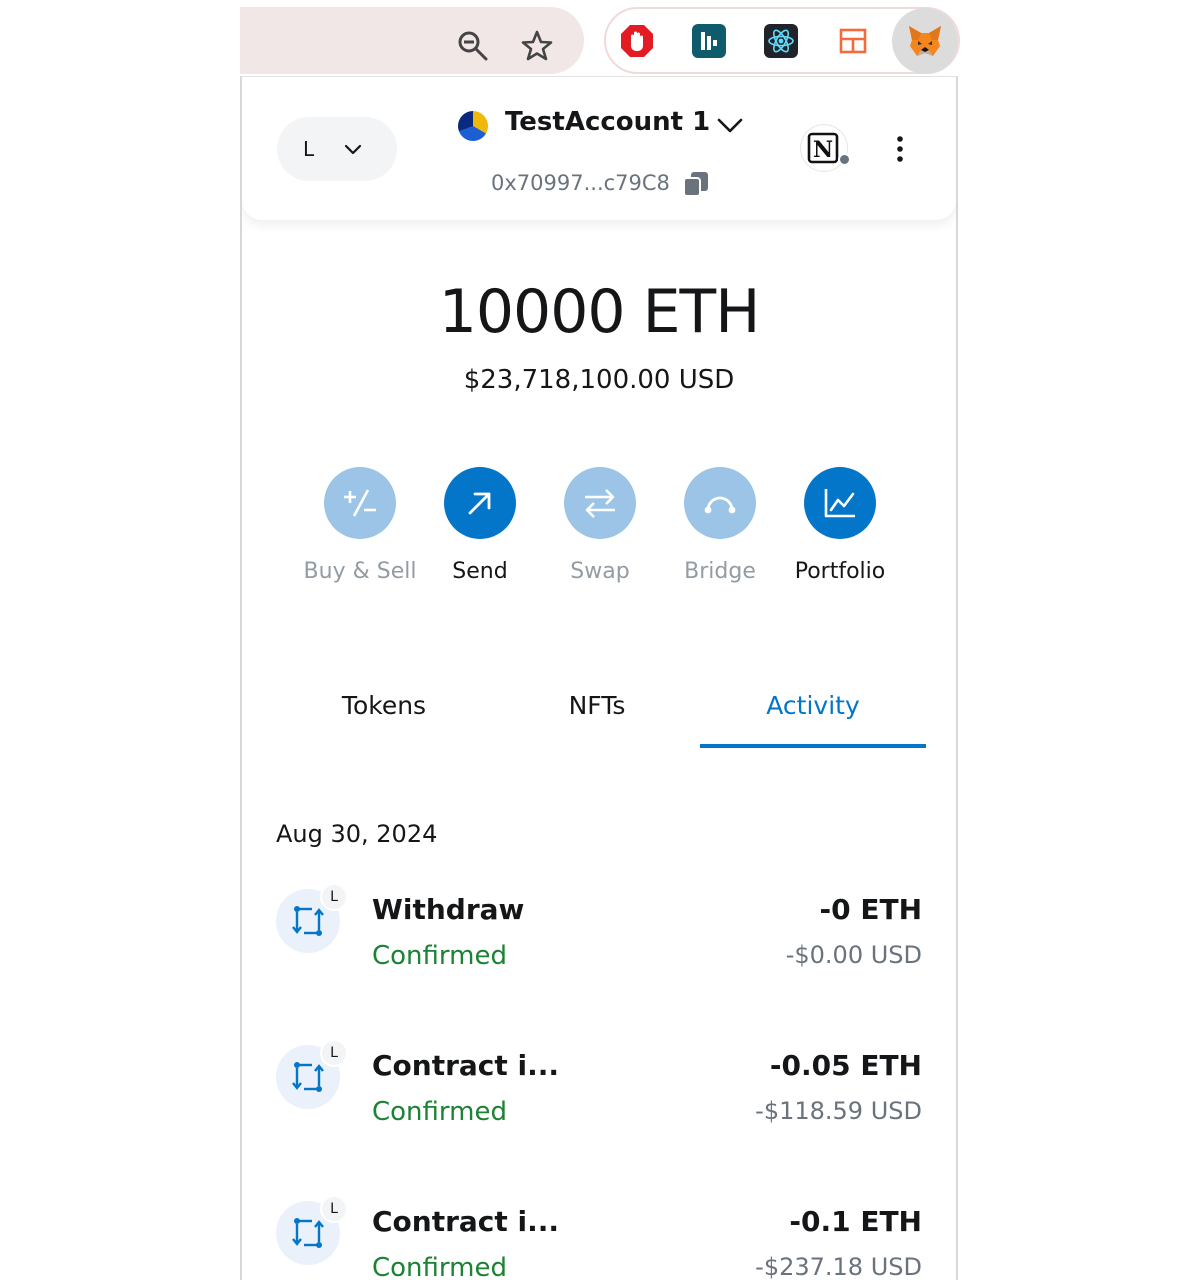 This screenshot has width=1200, height=1280. Describe the element at coordinates (844, 159) in the screenshot. I see `connection-status-dot` at that location.